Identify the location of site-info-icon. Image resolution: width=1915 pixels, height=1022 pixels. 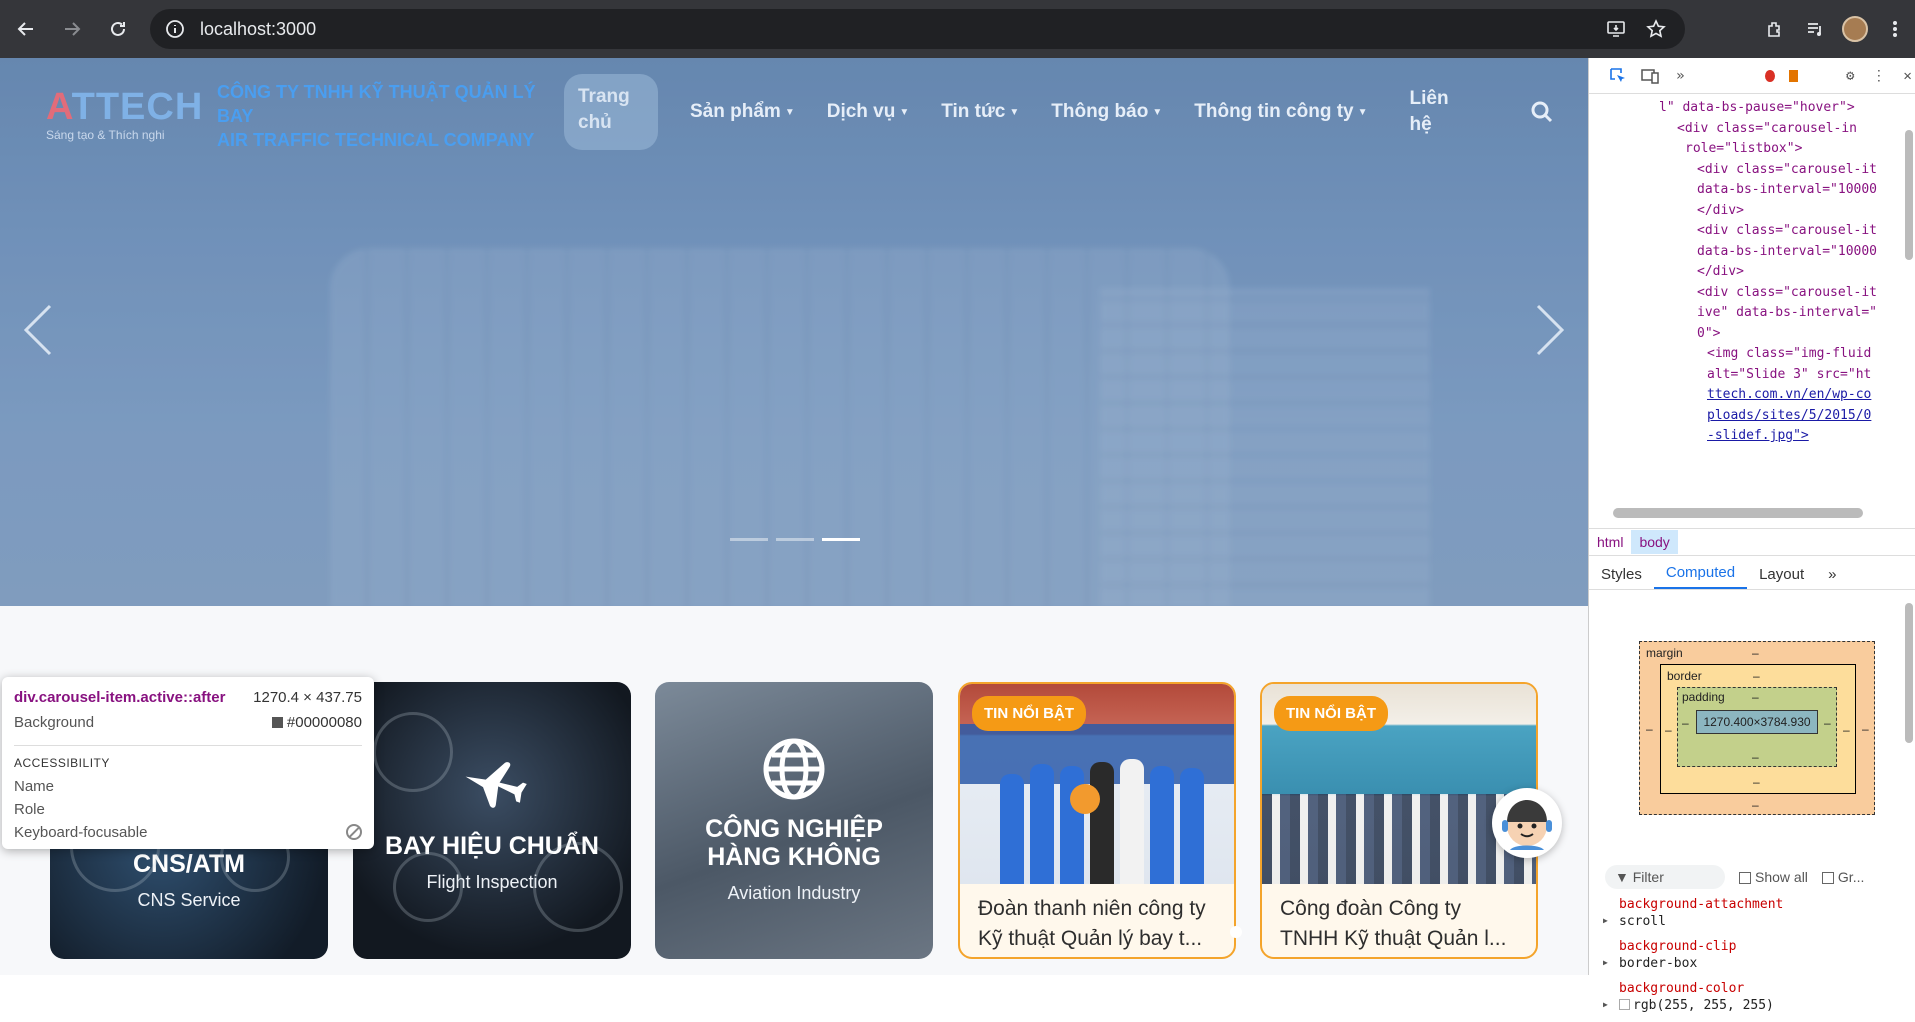
(175, 29).